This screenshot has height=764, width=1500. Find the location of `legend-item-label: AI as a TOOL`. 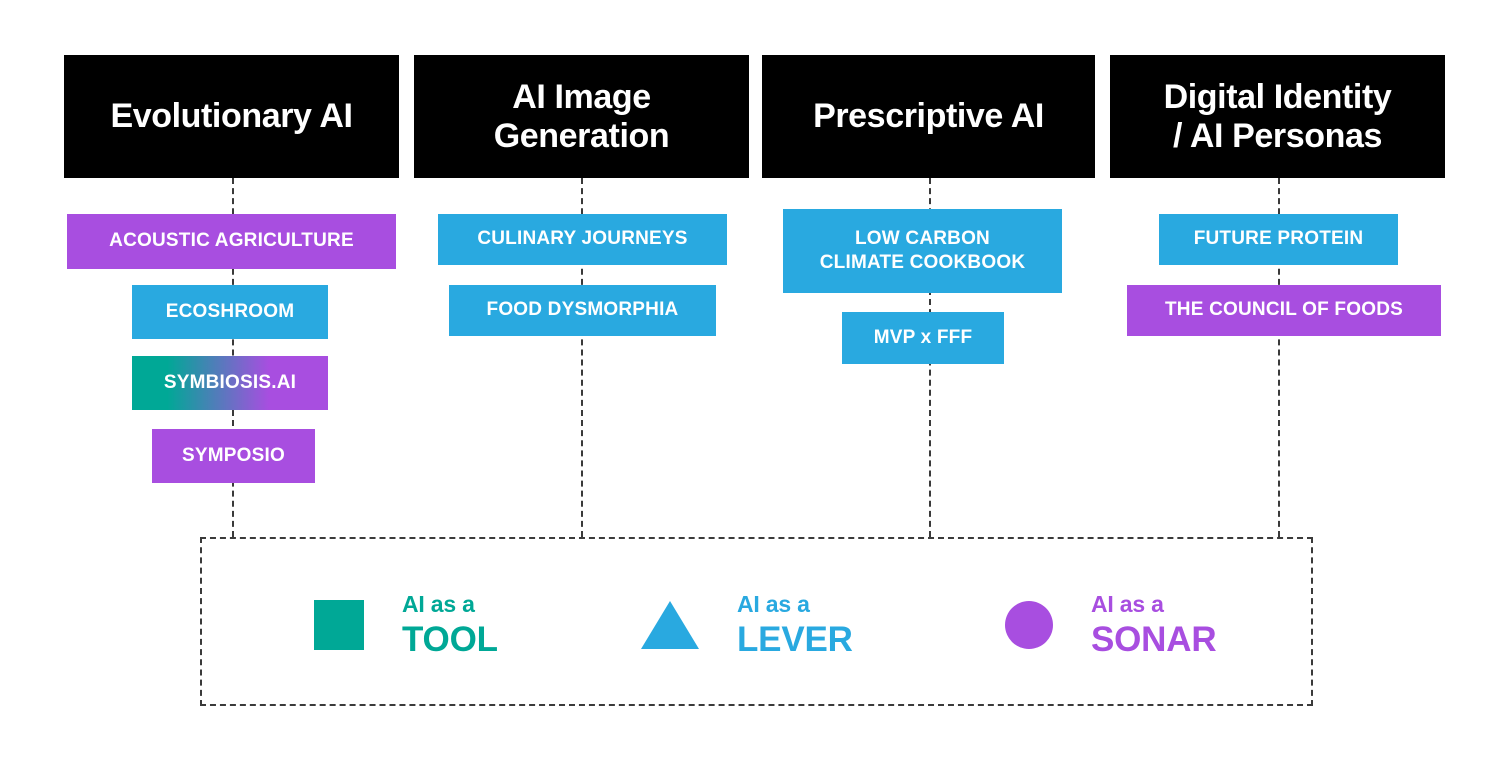

legend-item-label: AI as a TOOL is located at coordinates (450, 625).